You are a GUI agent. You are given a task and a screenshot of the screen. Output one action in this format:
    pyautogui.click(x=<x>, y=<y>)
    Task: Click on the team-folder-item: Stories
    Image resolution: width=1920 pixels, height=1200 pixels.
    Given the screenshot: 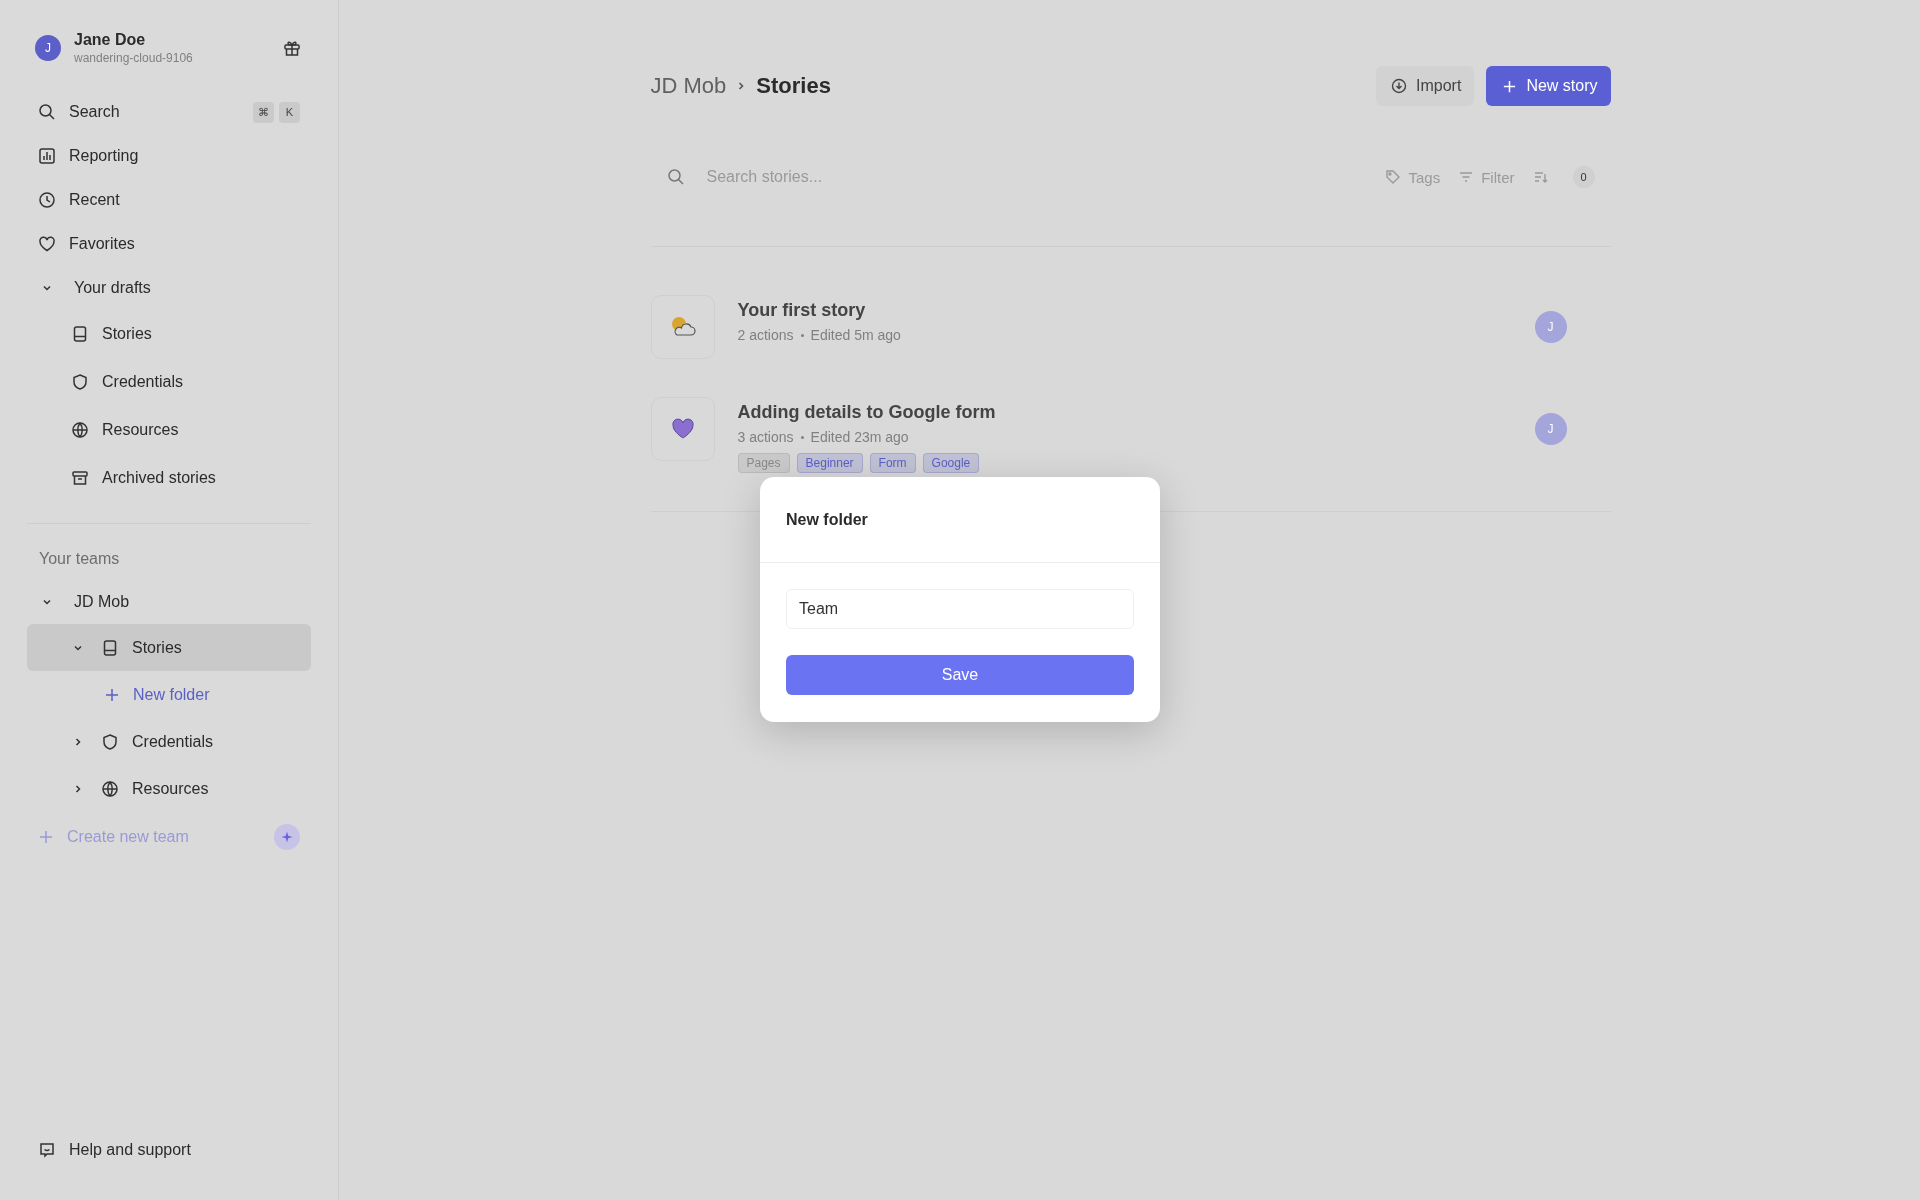 What is the action you would take?
    pyautogui.click(x=169, y=647)
    